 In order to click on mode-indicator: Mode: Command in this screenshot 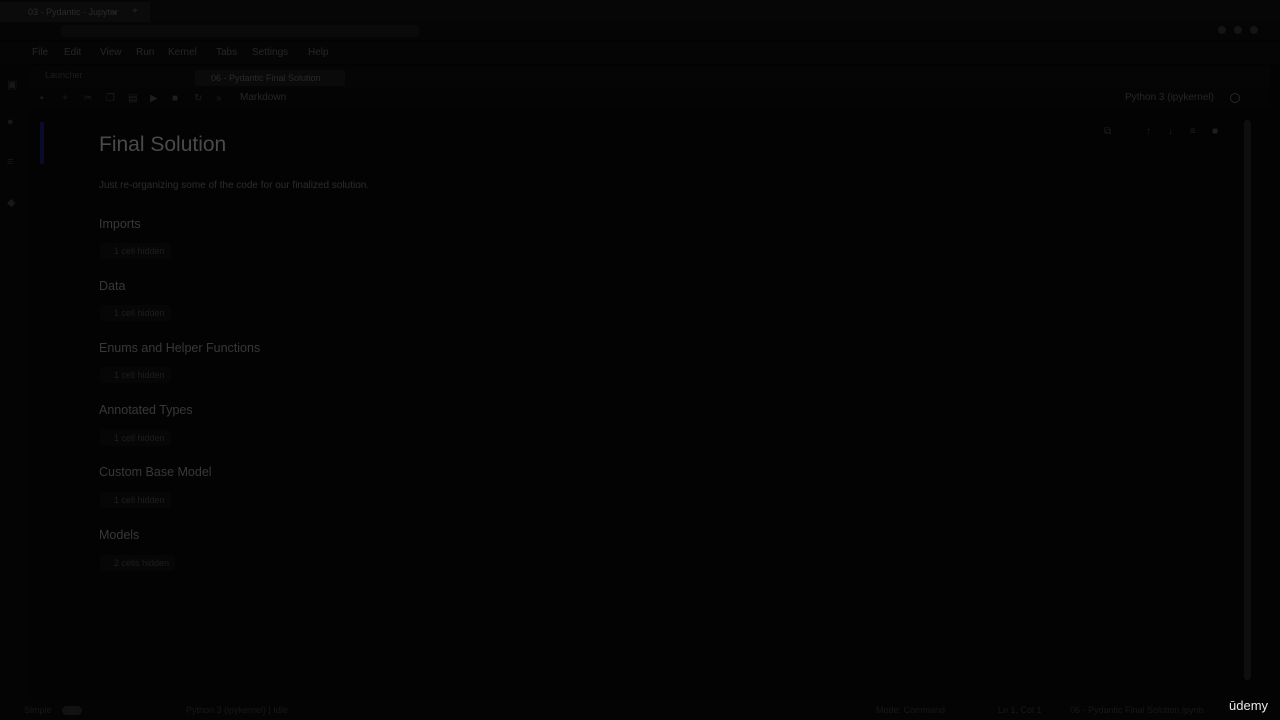, I will do `click(911, 710)`.